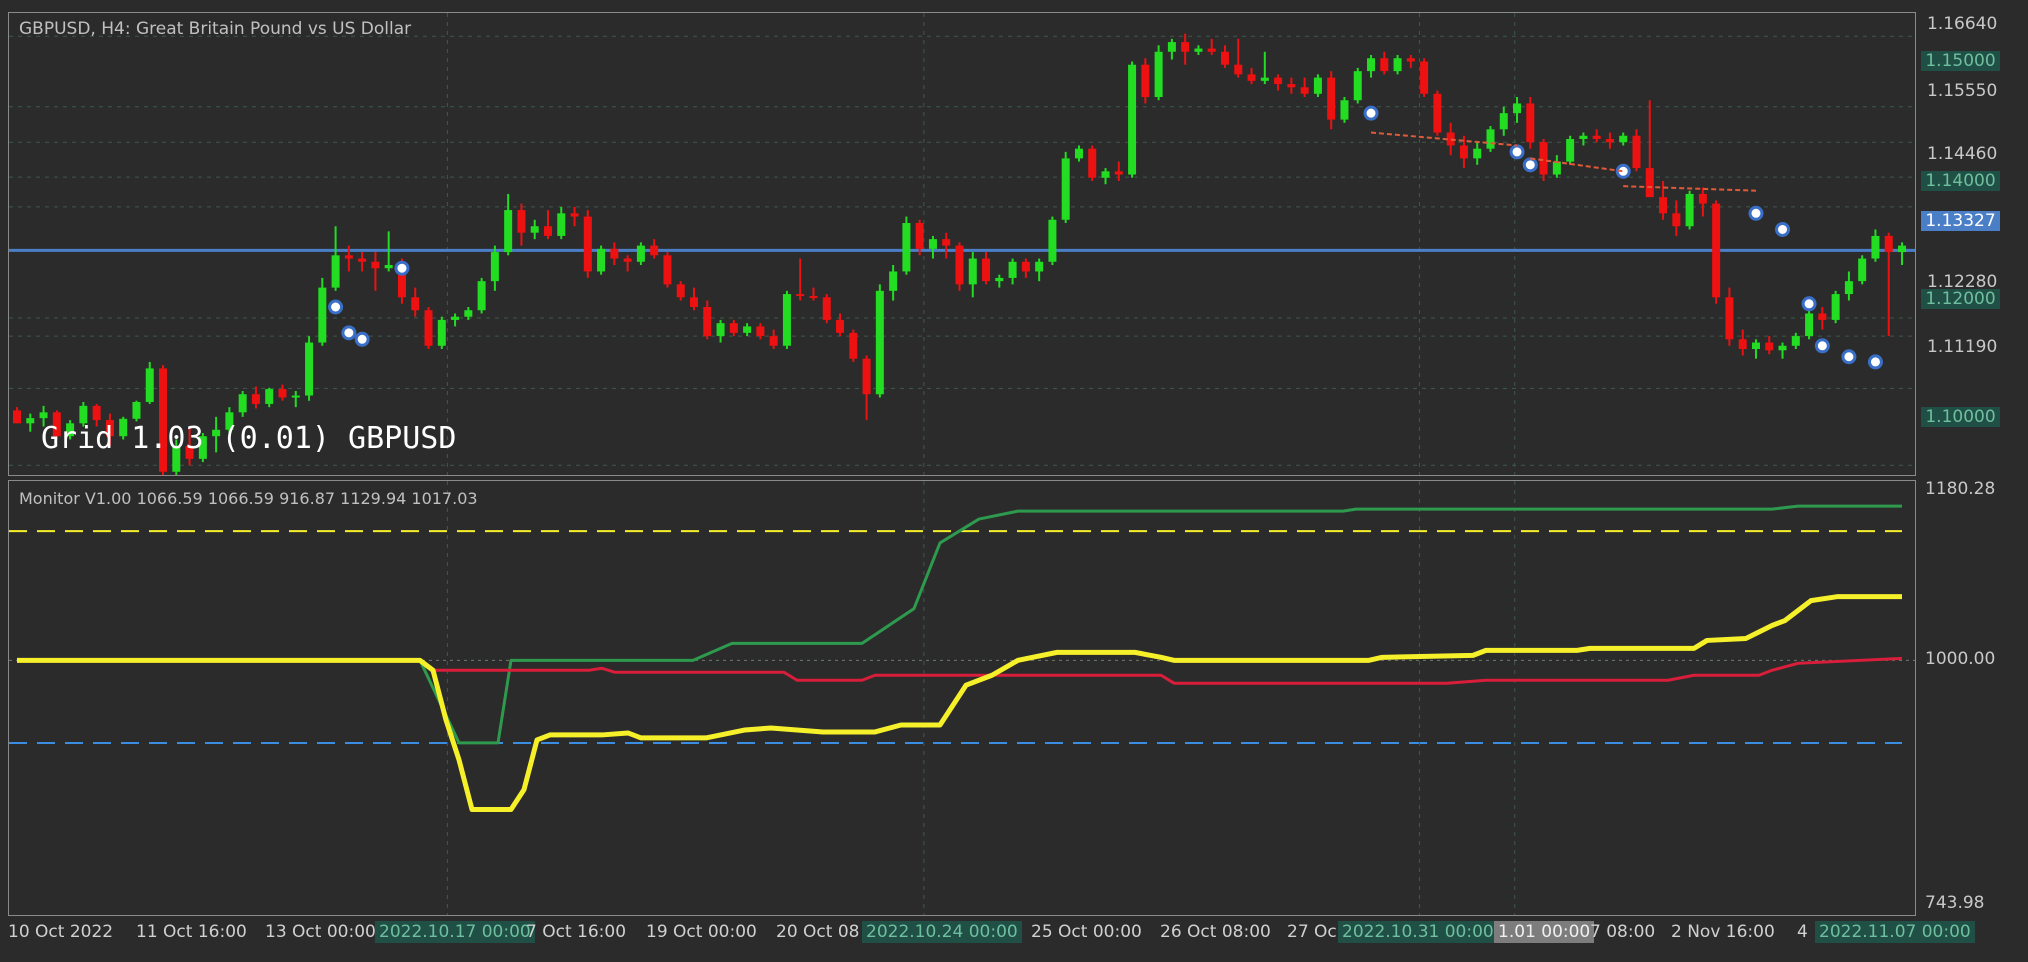  What do you see at coordinates (818, 932) in the screenshot?
I see `time-label: 20 Oct 08` at bounding box center [818, 932].